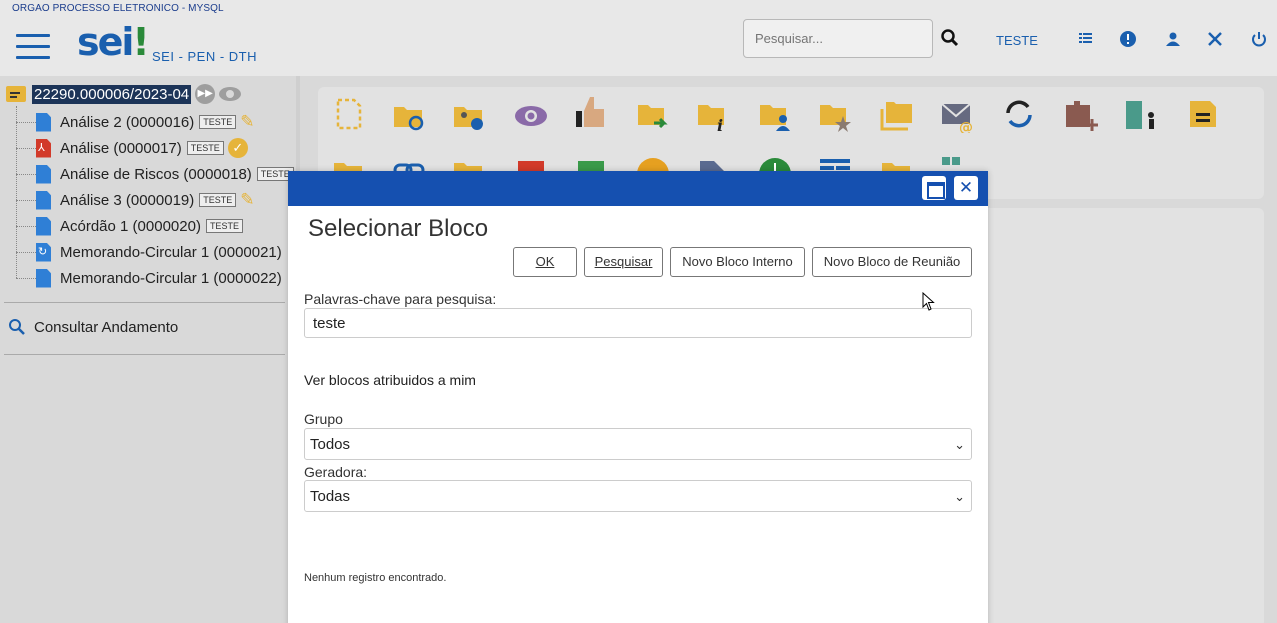 This screenshot has height=623, width=1277. What do you see at coordinates (127, 122) in the screenshot?
I see `doc-label: Análise 2 (0000016)` at bounding box center [127, 122].